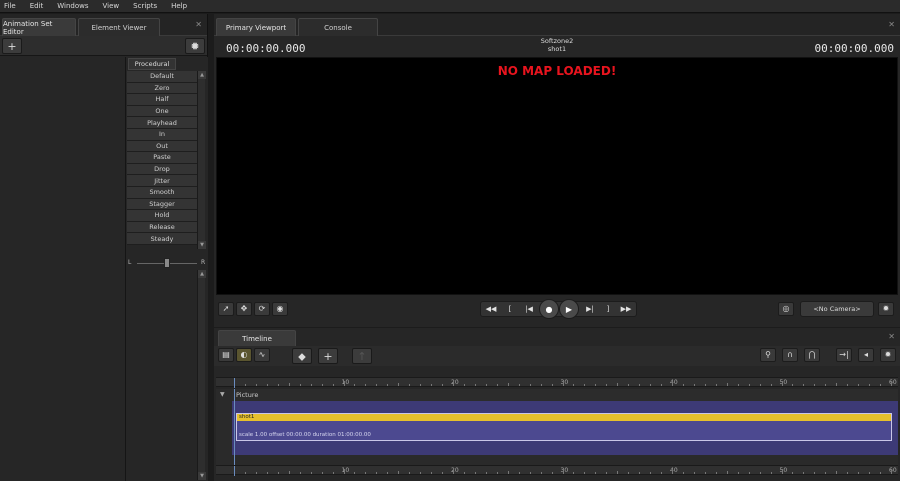 The height and width of the screenshot is (481, 900). I want to click on record-icon: ●, so click(549, 309).